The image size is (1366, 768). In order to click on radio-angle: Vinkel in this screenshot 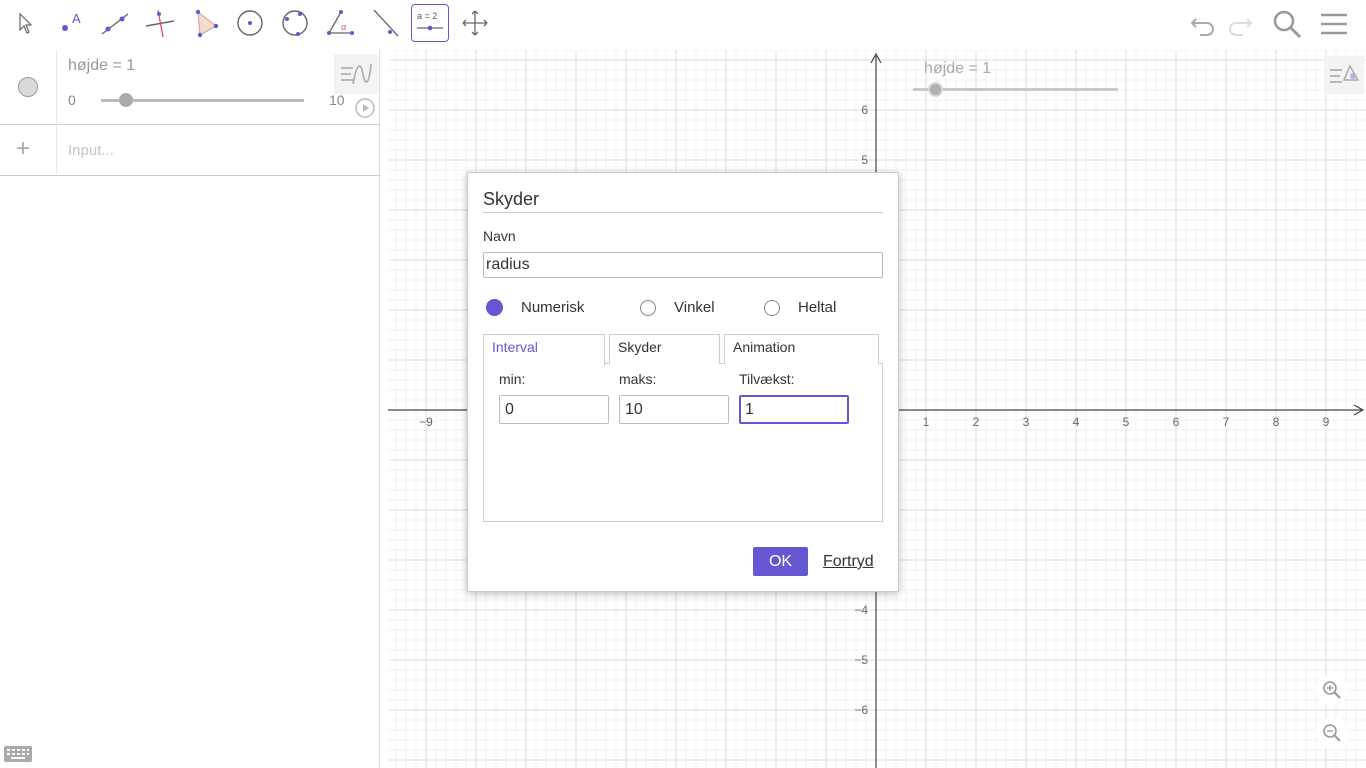, I will do `click(677, 307)`.